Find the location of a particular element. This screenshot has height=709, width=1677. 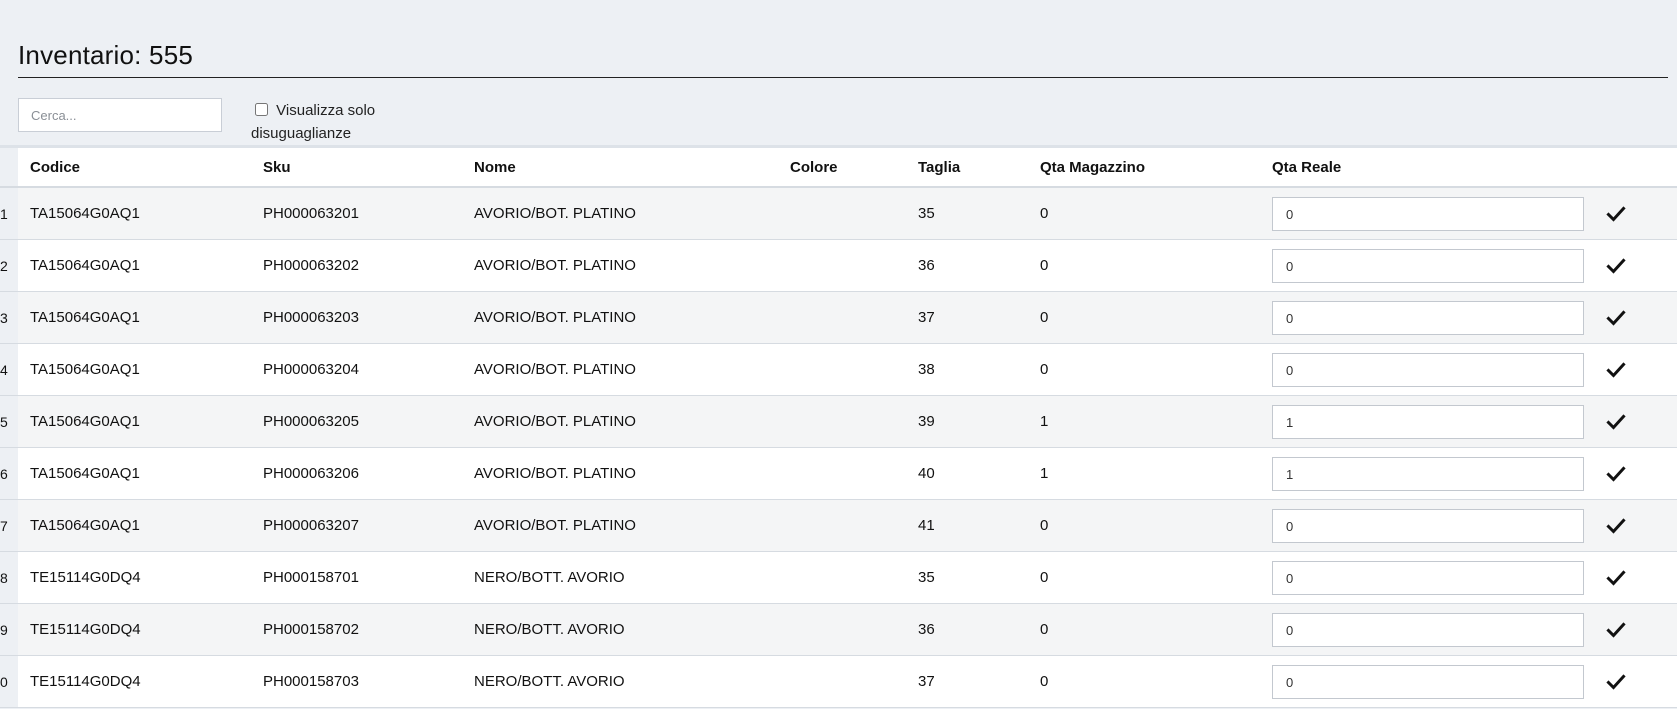

cell-taglia: 38 is located at coordinates (926, 369).